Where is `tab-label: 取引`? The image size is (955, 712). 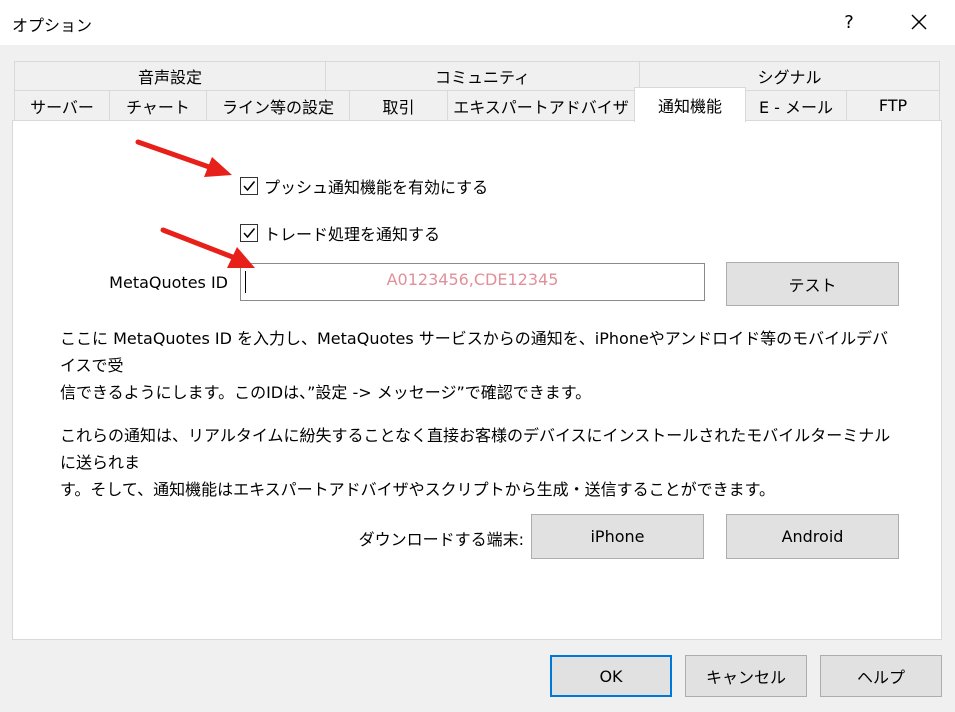 tab-label: 取引 is located at coordinates (398, 107).